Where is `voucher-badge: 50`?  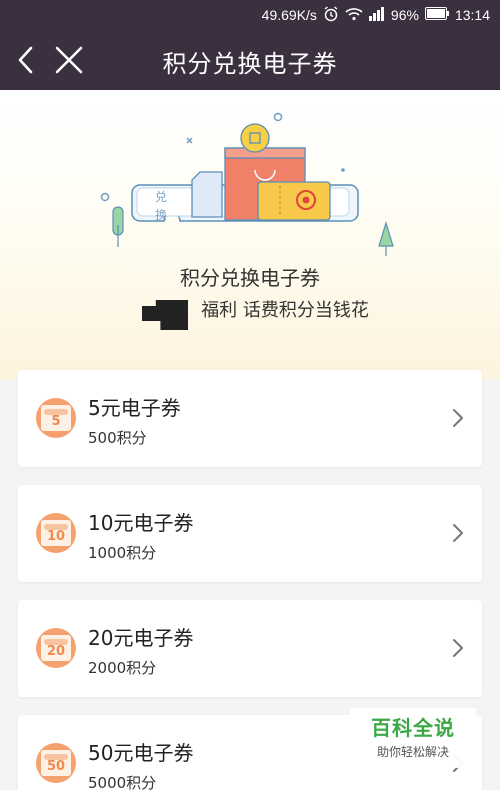
voucher-badge: 50 is located at coordinates (56, 763).